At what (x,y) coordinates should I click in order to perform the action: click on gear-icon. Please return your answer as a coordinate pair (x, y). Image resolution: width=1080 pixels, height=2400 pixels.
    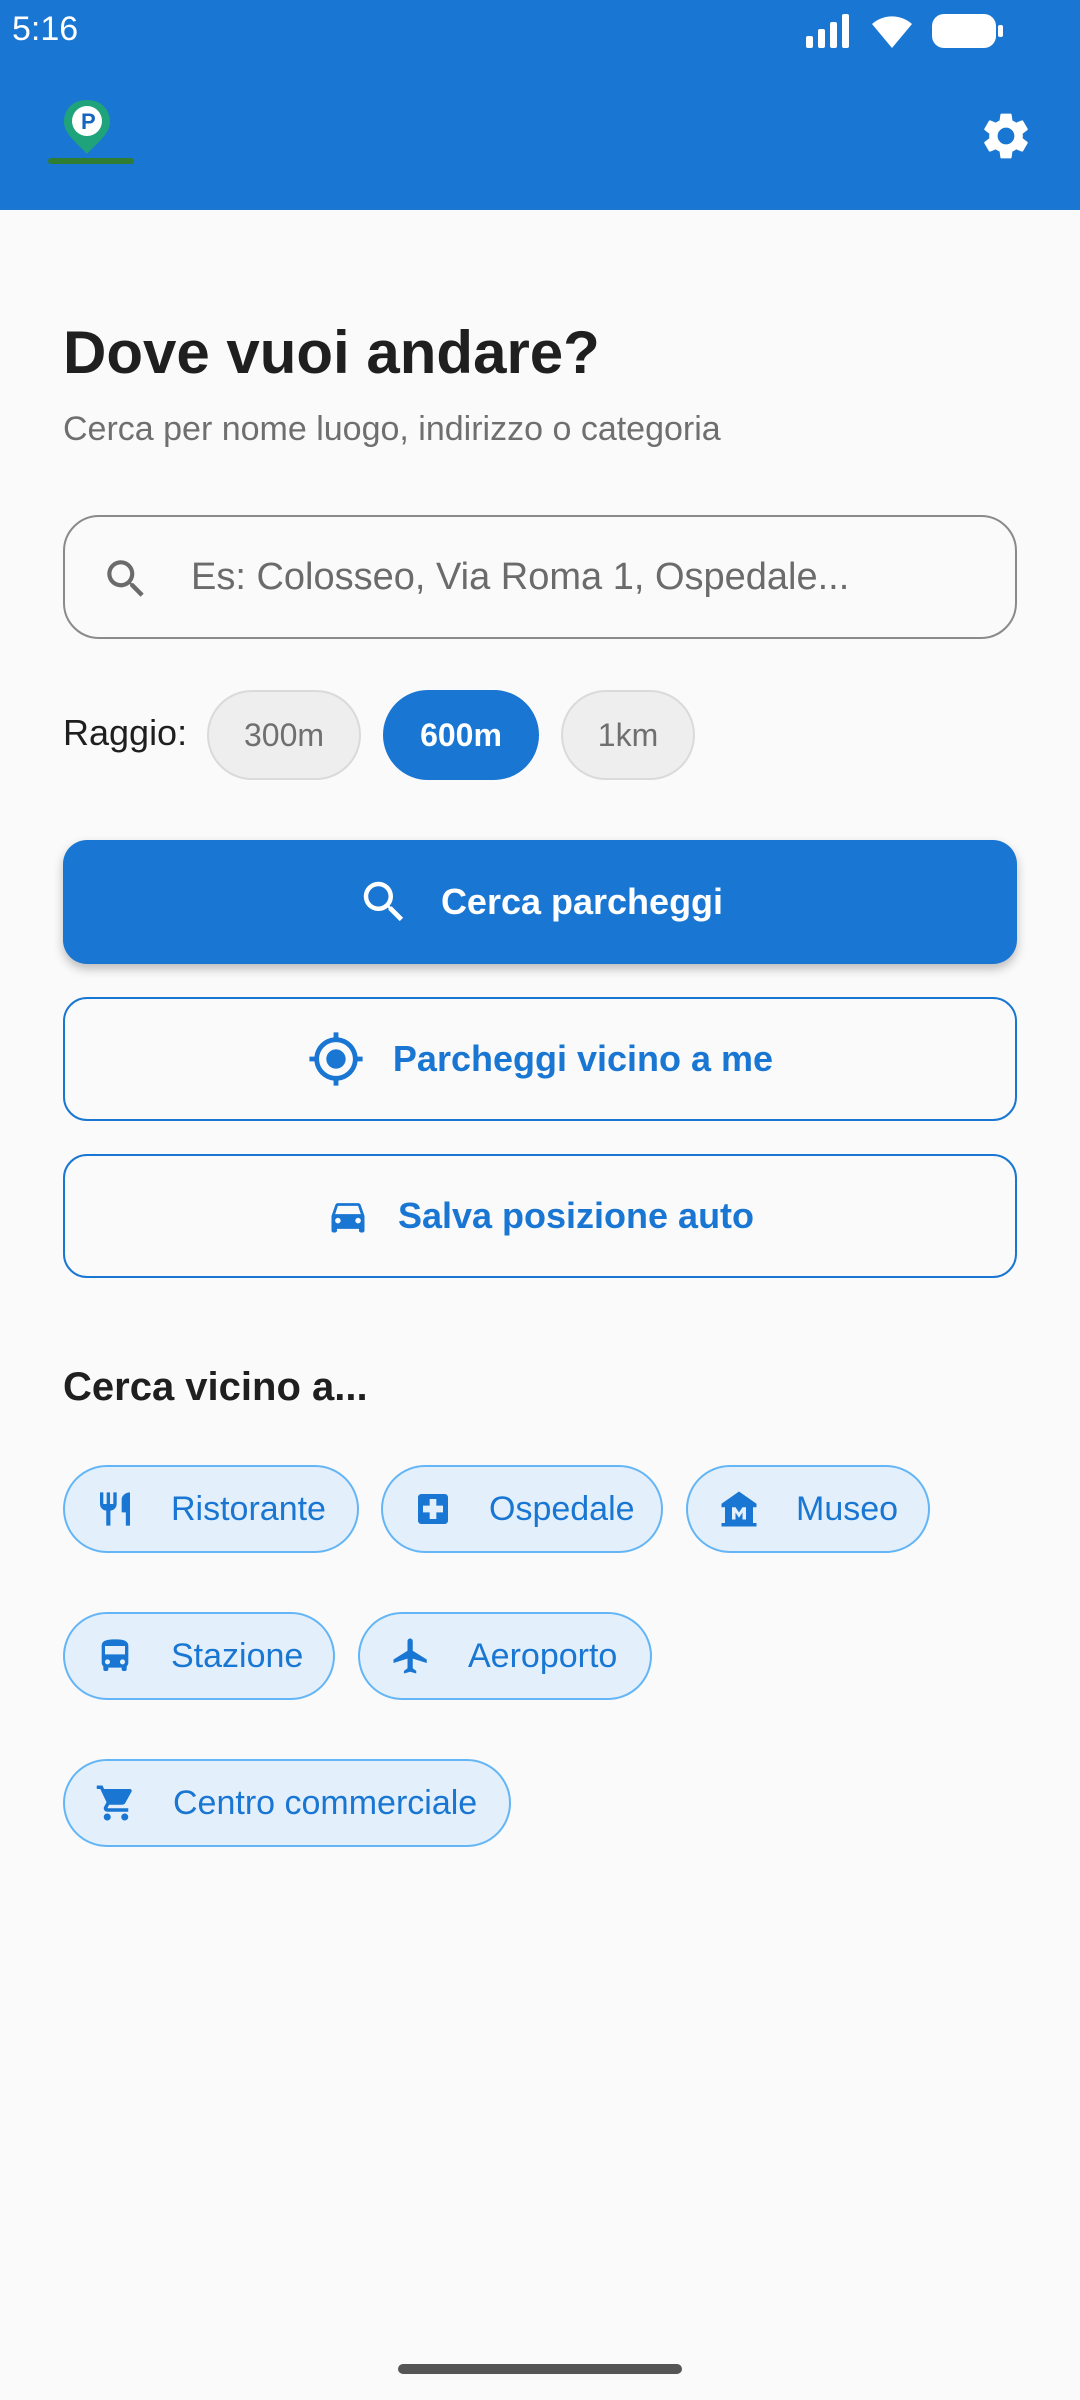
    Looking at the image, I should click on (1006, 136).